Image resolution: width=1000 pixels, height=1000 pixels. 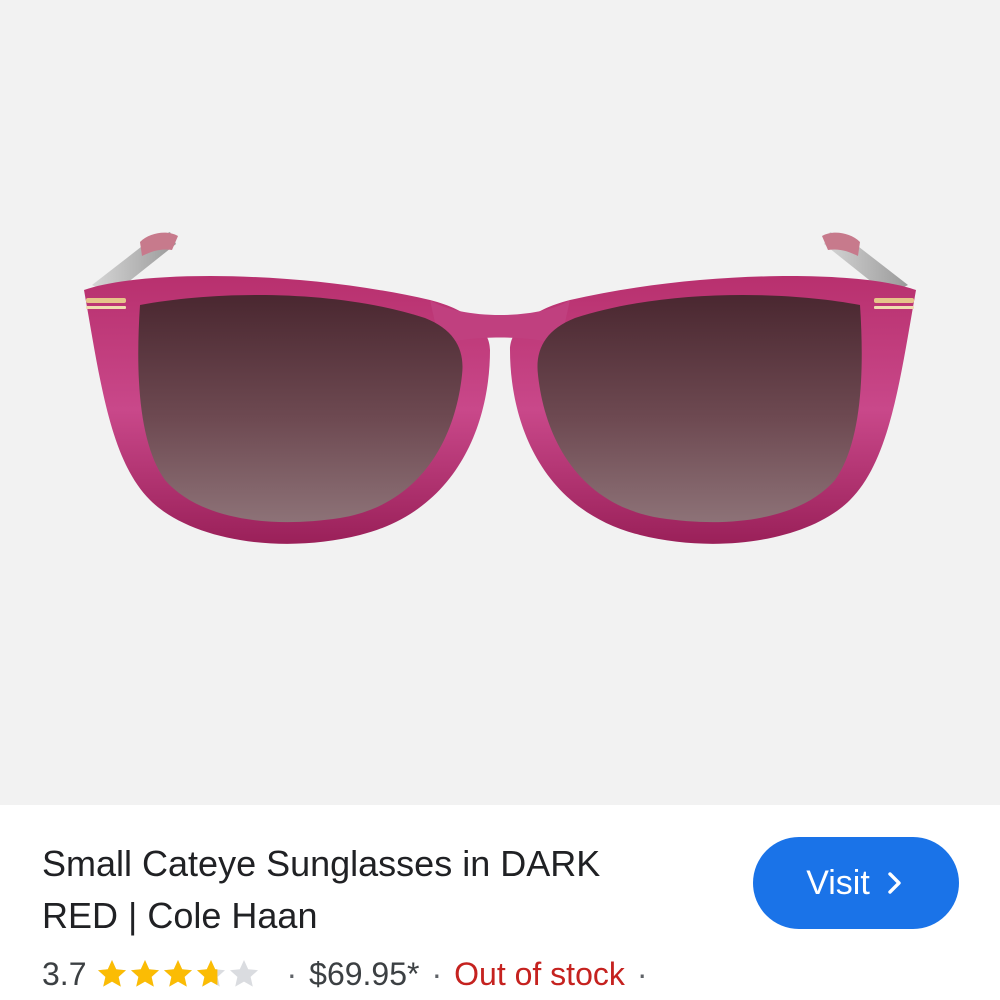 I want to click on rating-stars, so click(x=178, y=974).